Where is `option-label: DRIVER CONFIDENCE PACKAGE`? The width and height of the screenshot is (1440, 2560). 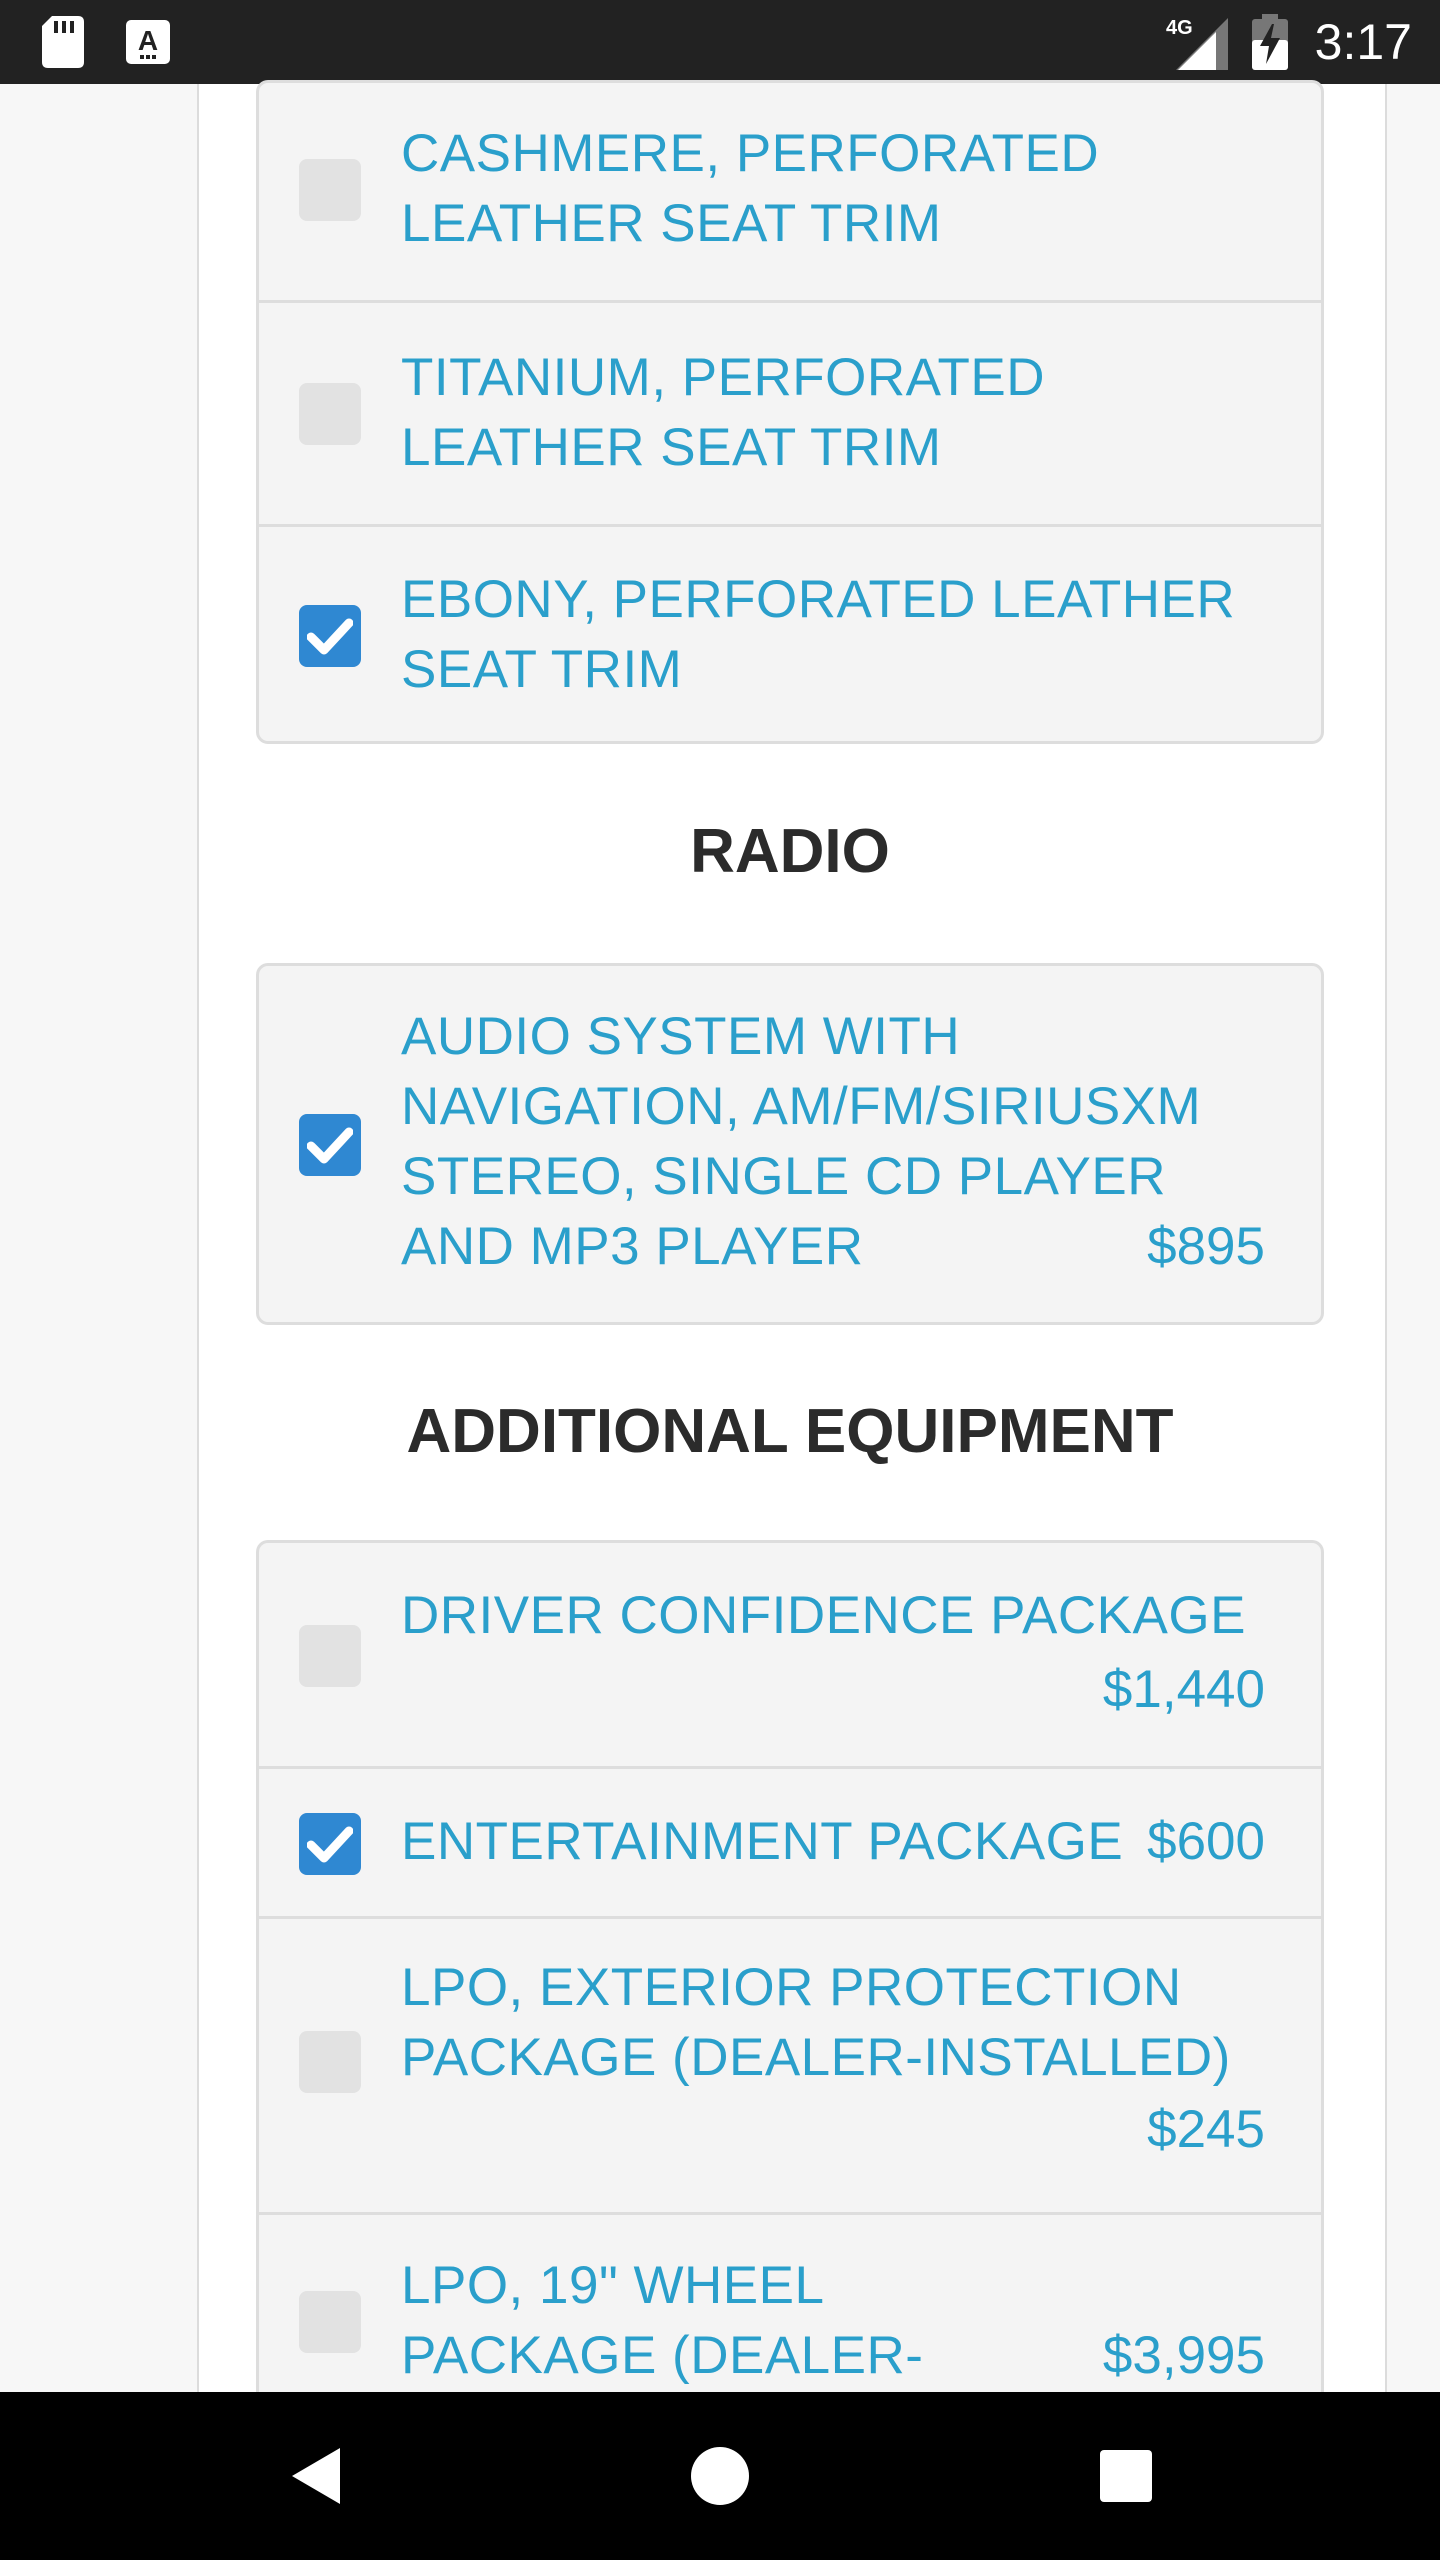
option-label: DRIVER CONFIDENCE PACKAGE is located at coordinates (823, 1615).